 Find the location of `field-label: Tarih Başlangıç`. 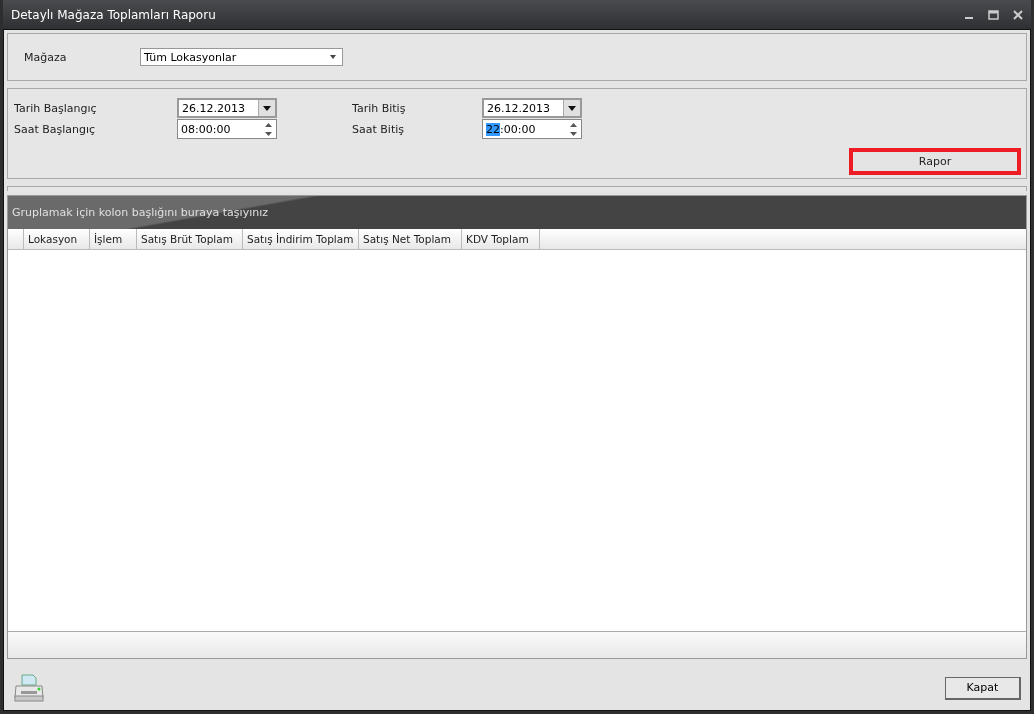

field-label: Tarih Başlangıç is located at coordinates (56, 108).